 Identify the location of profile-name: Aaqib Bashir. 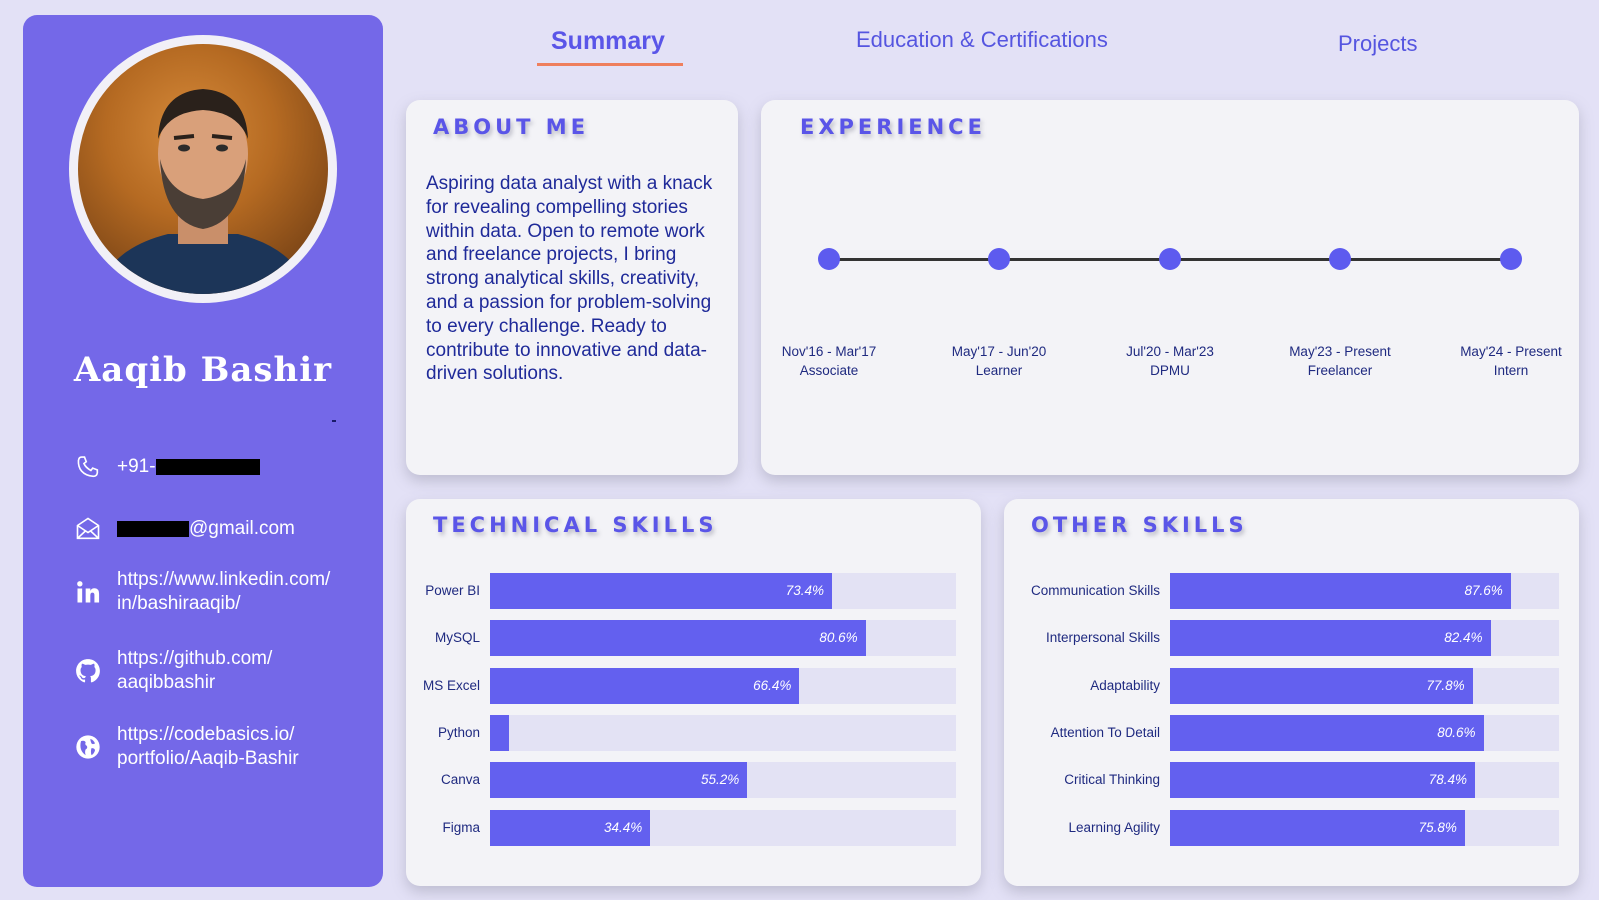
(203, 370).